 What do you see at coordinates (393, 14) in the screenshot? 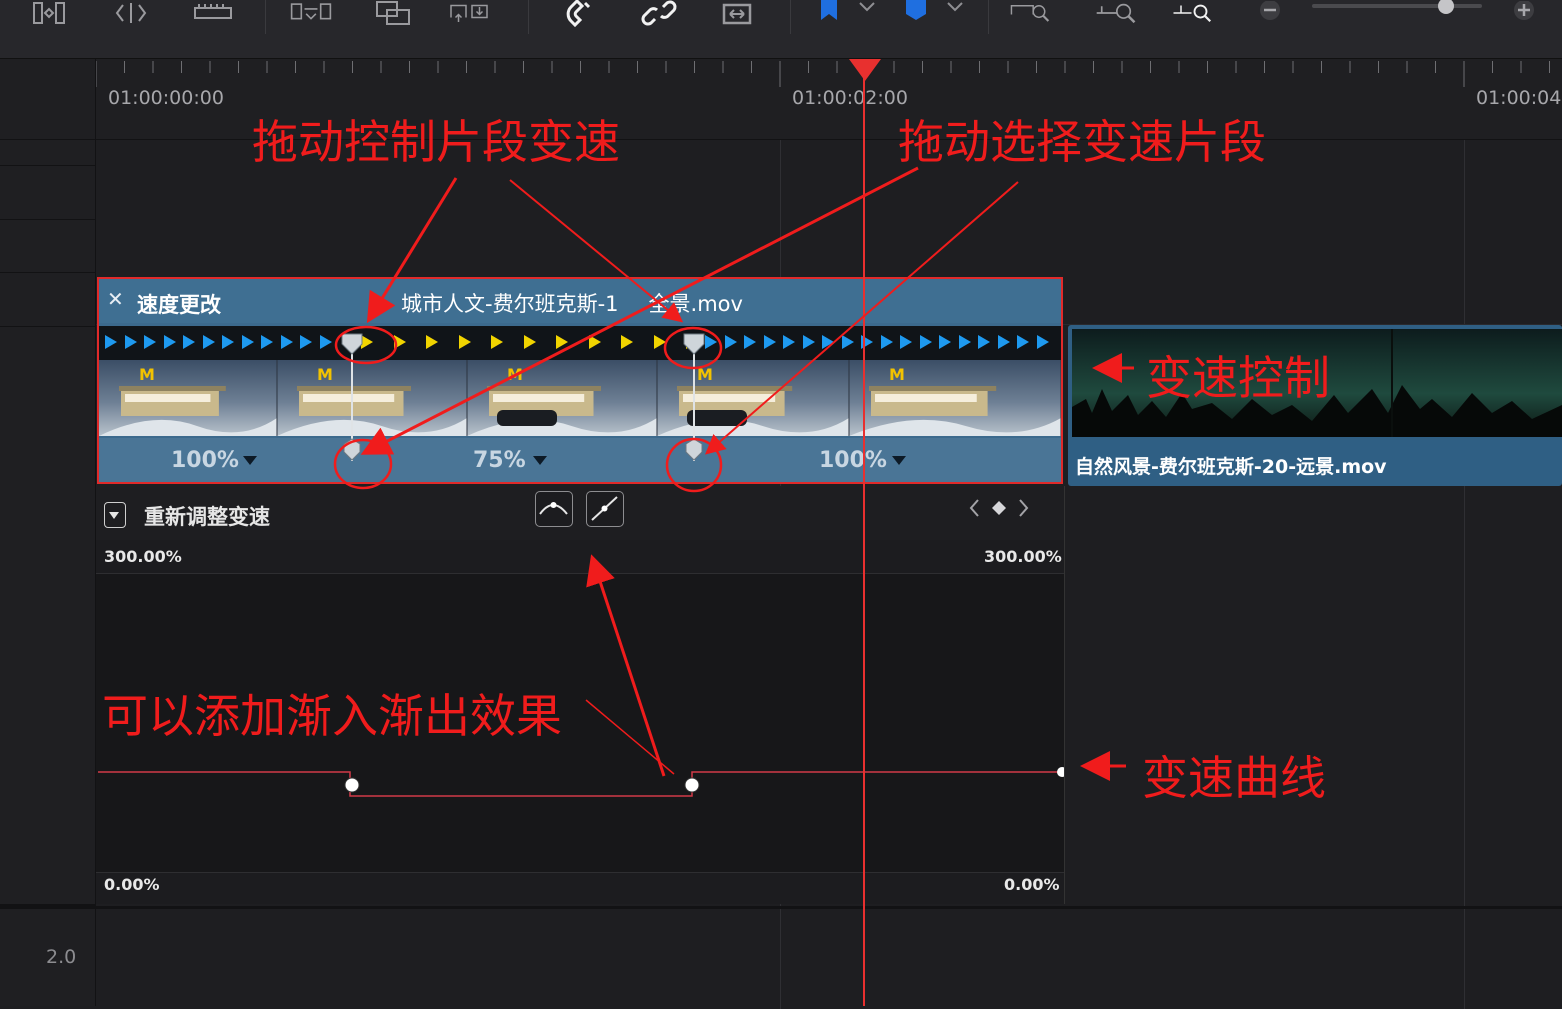
I see `overwrite-clip-icon` at bounding box center [393, 14].